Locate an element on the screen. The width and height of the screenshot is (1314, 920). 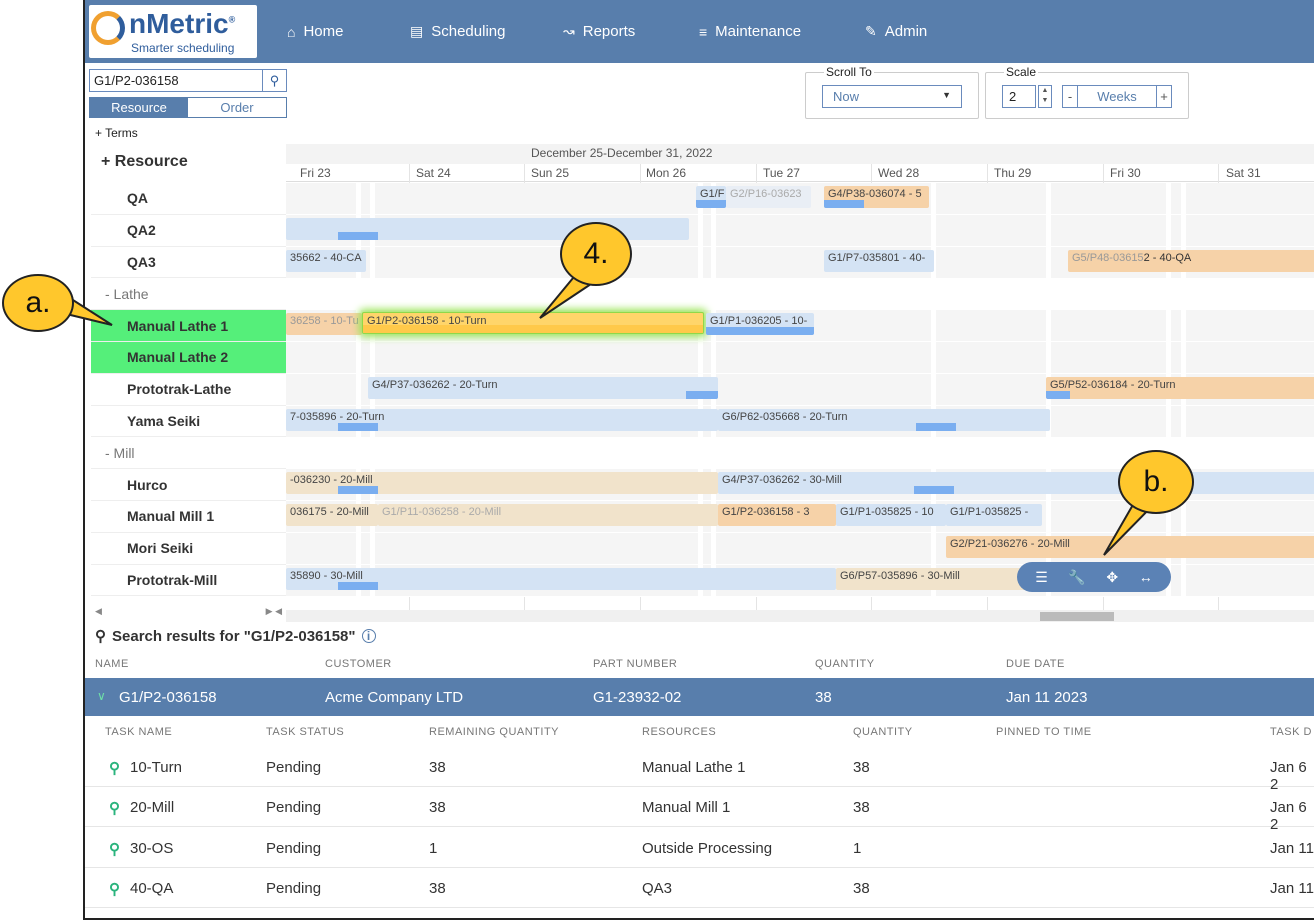
col-header-name: NAME is located at coordinates (112, 664).